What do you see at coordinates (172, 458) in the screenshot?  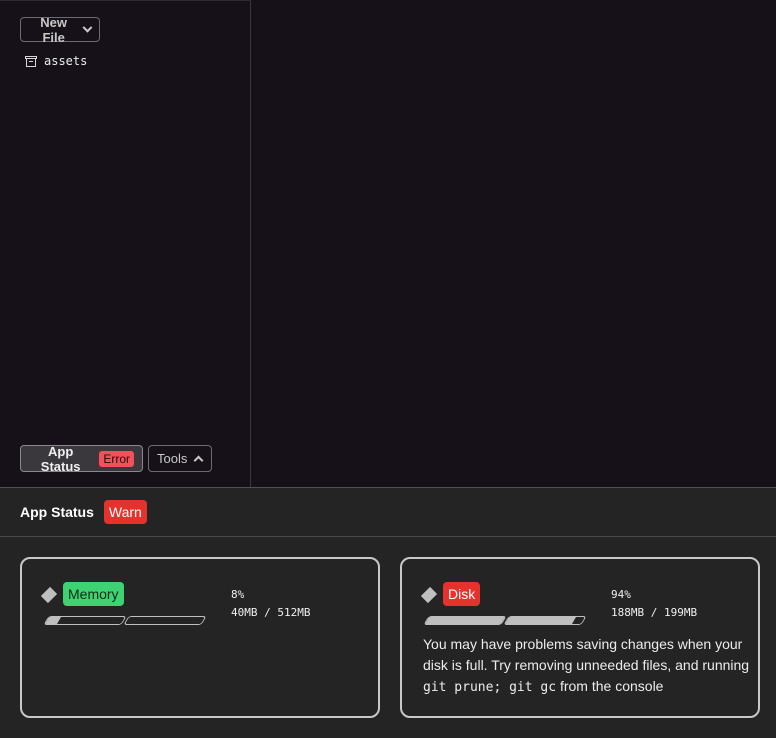 I see `tools-label: Tools` at bounding box center [172, 458].